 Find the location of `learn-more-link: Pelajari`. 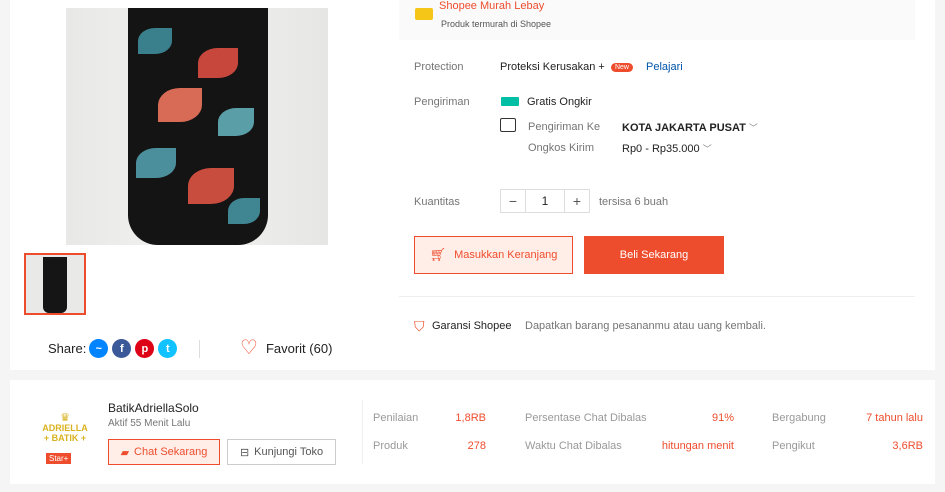

learn-more-link: Pelajari is located at coordinates (664, 67).